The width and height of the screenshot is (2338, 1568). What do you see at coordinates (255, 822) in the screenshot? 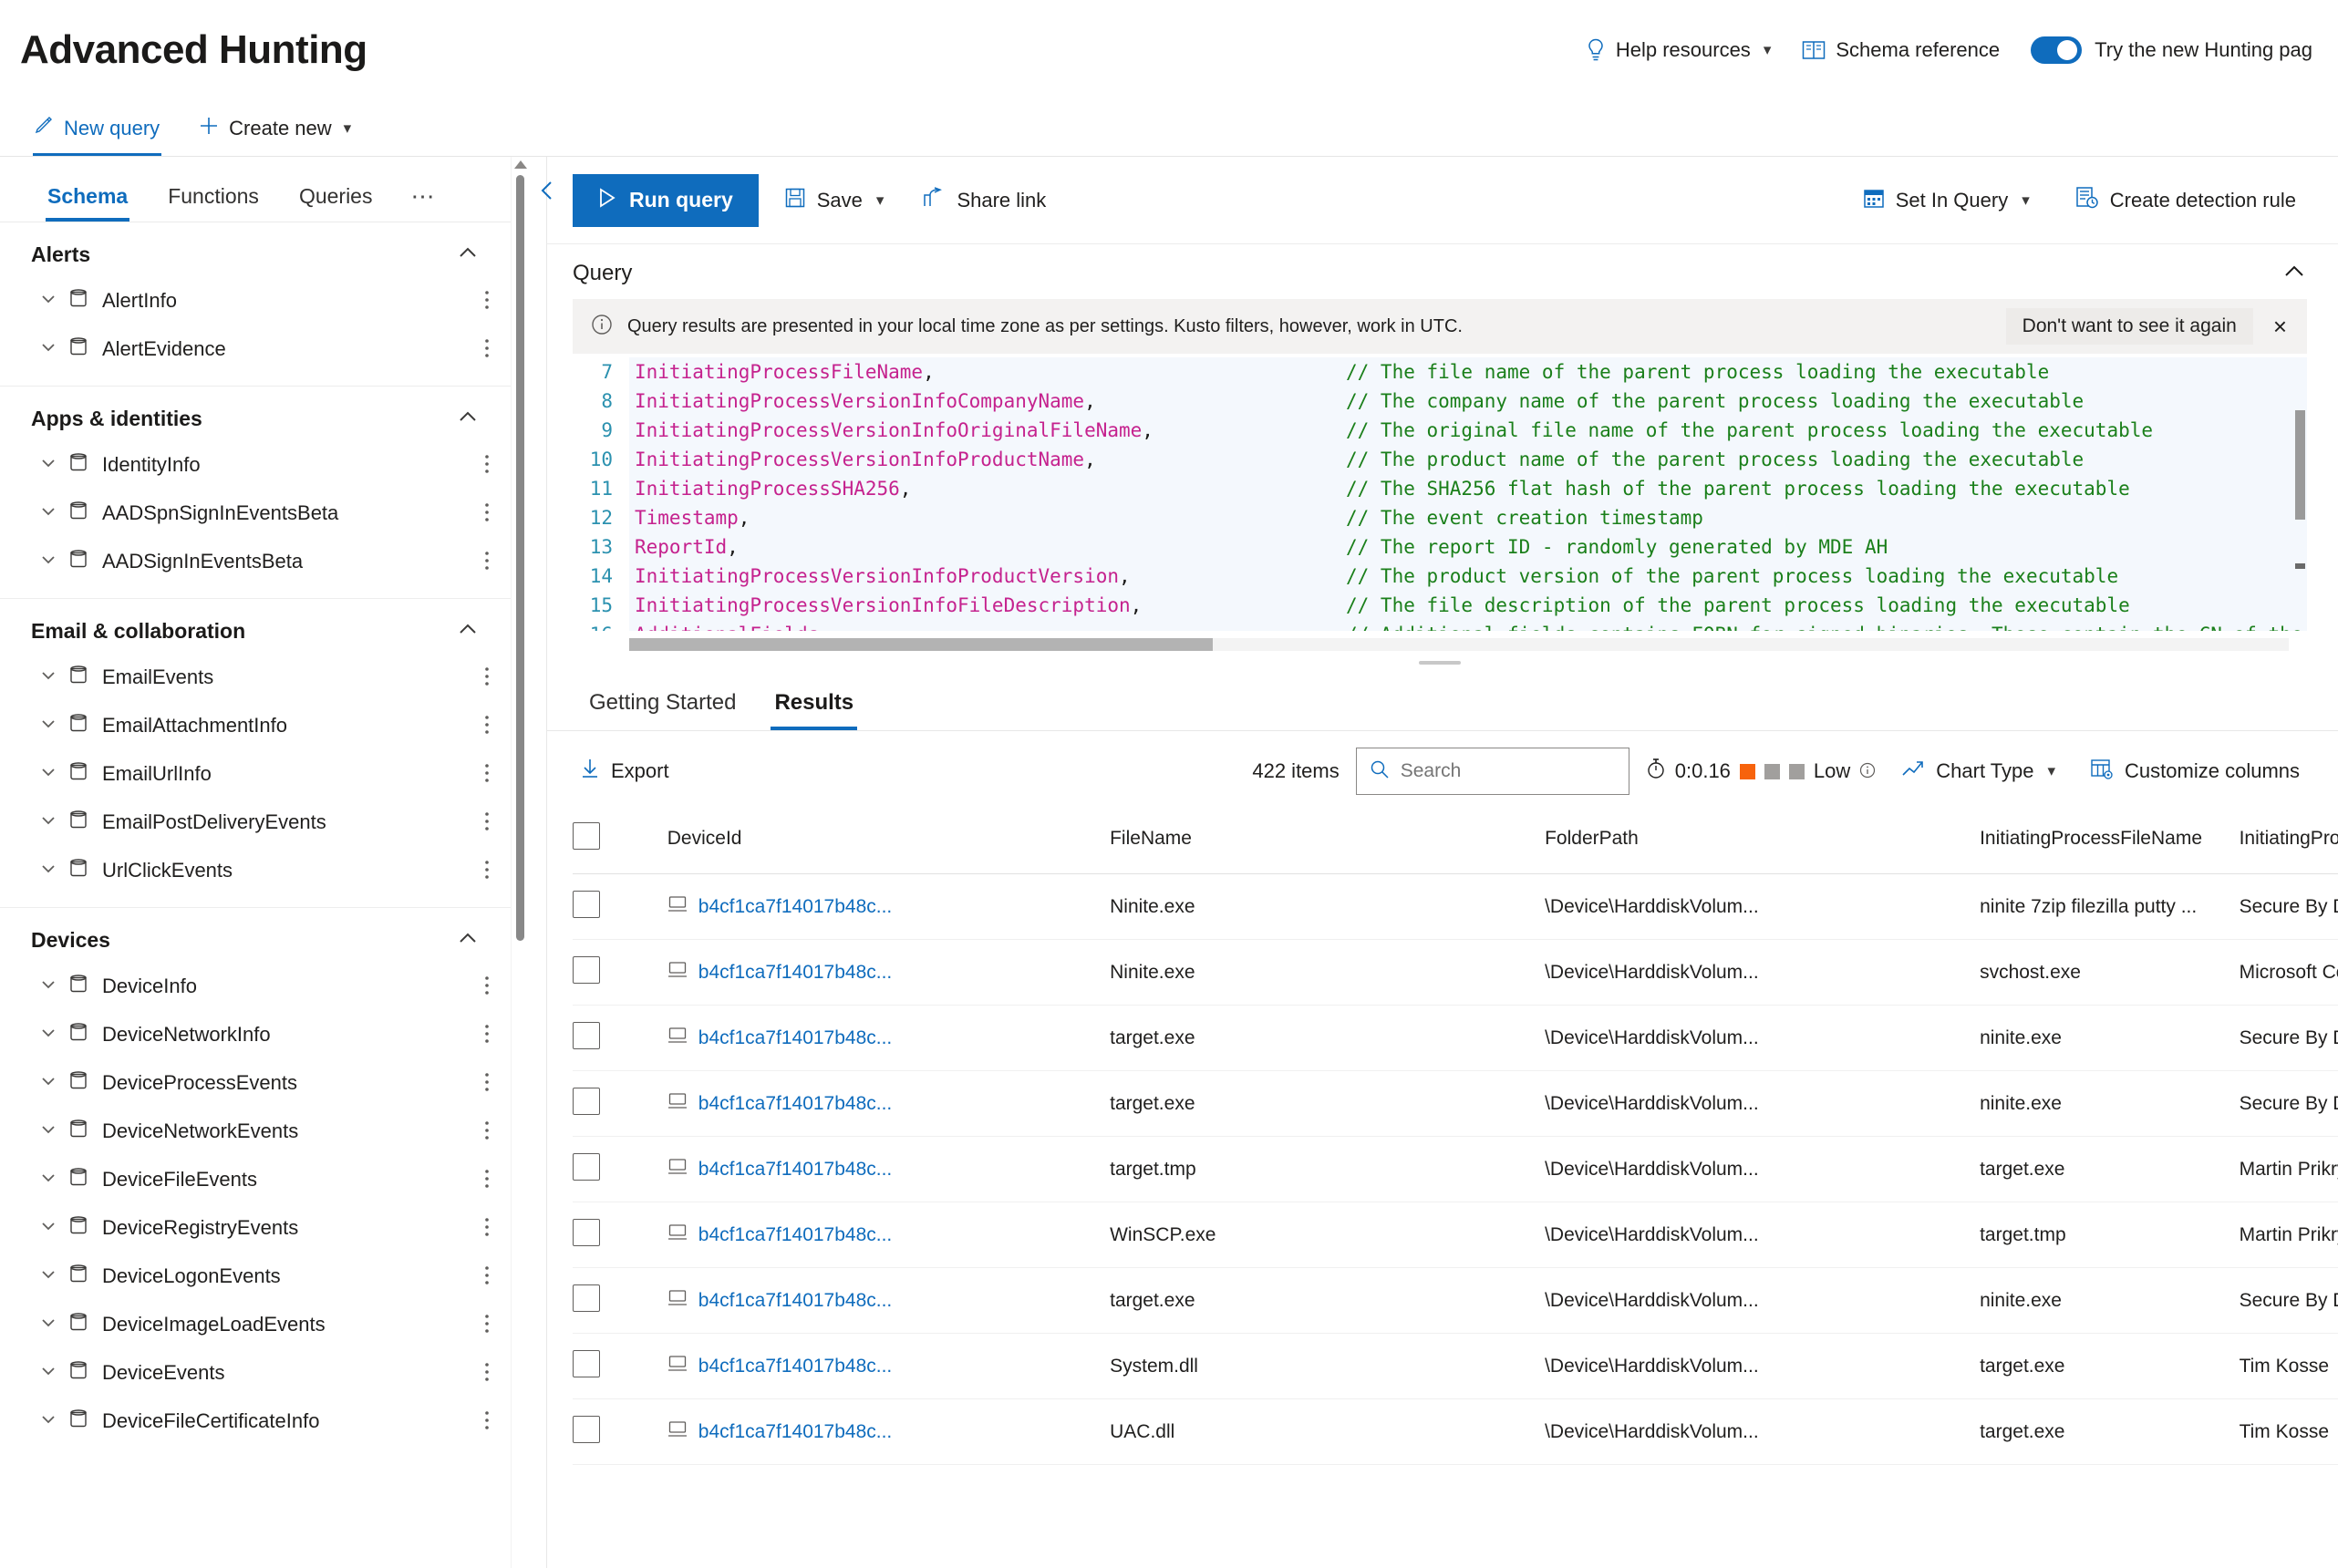
I see `sidebar-item-emailpostdeliveryevents: EmailPostDeliveryEvents` at bounding box center [255, 822].